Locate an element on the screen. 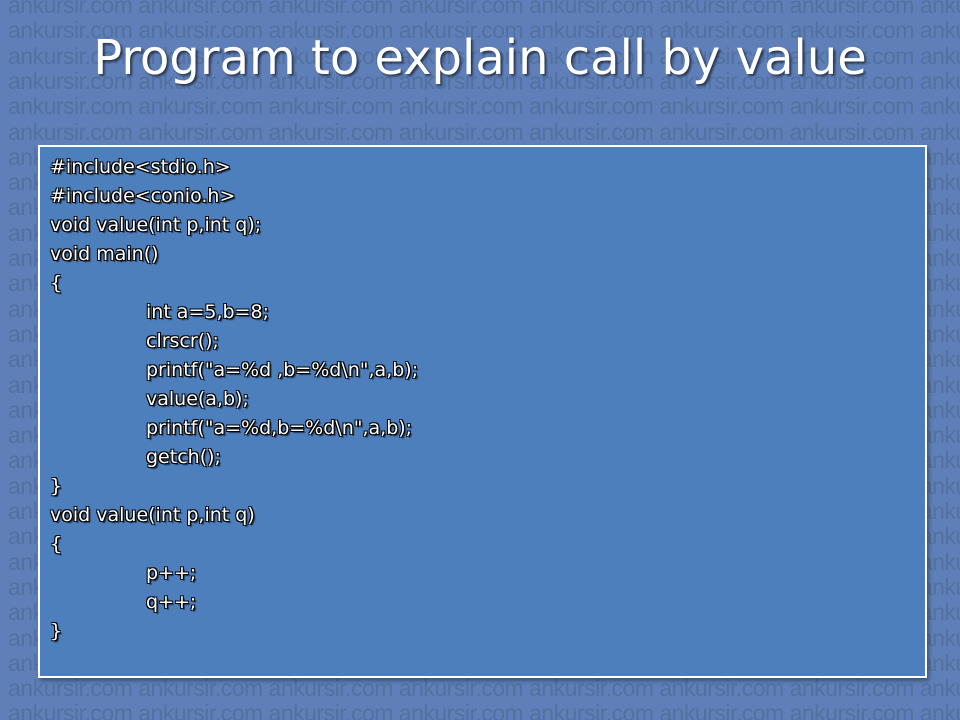  code-line: void value(int p,int q) is located at coordinates (152, 515).